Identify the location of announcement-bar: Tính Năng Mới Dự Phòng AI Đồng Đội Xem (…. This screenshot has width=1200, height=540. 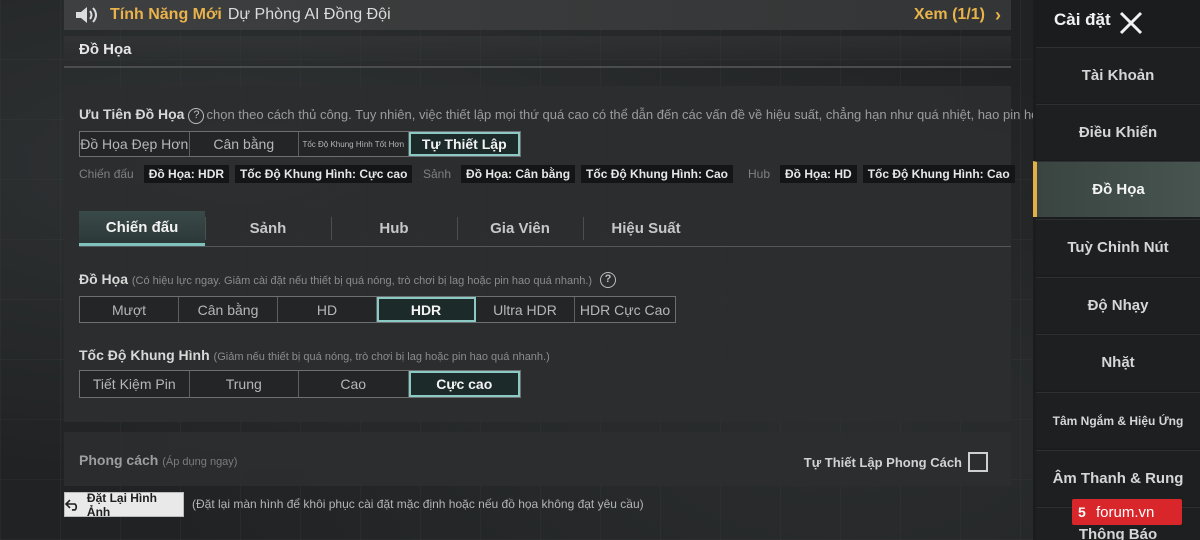
(537, 15).